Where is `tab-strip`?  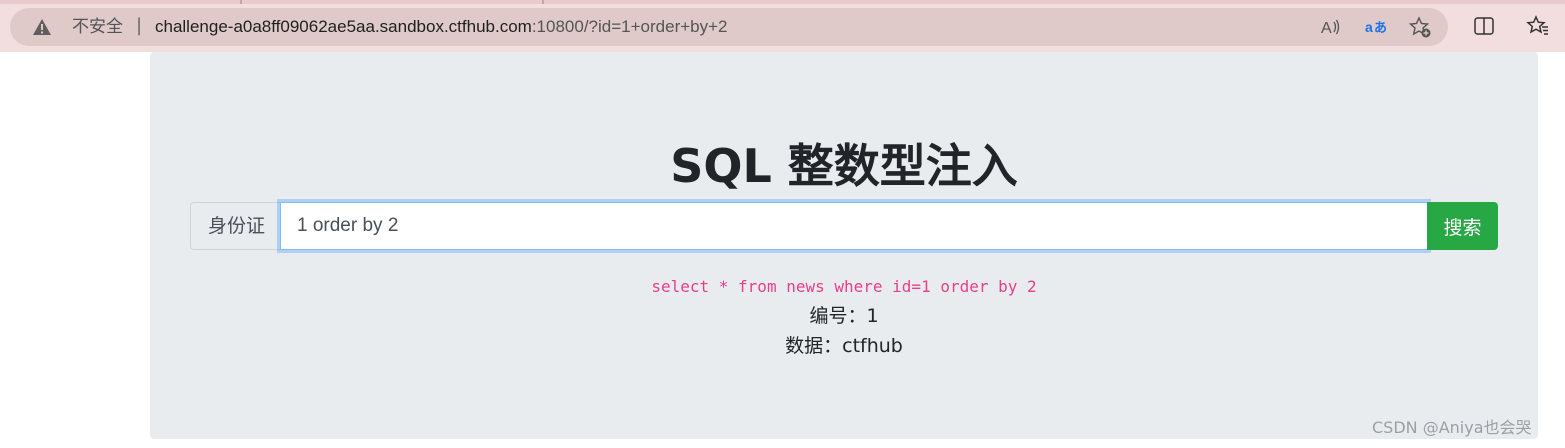 tab-strip is located at coordinates (782, 2).